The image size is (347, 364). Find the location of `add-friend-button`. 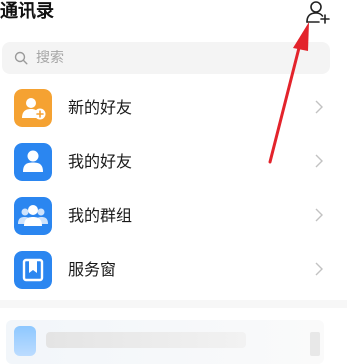

add-friend-button is located at coordinates (318, 13).